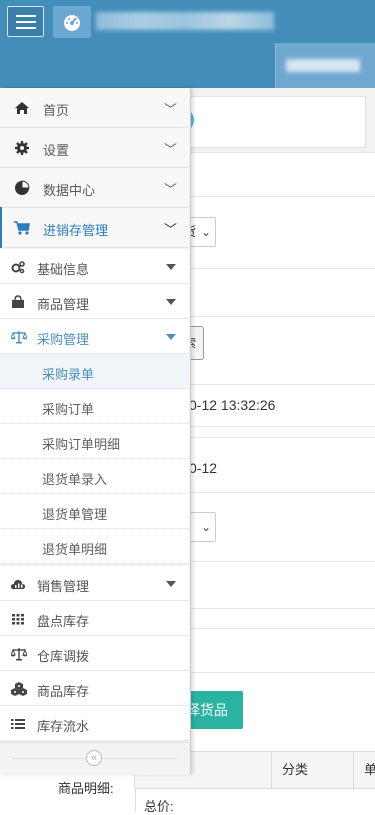 The width and height of the screenshot is (375, 815). Describe the element at coordinates (19, 689) in the screenshot. I see `cubes-icon` at that location.